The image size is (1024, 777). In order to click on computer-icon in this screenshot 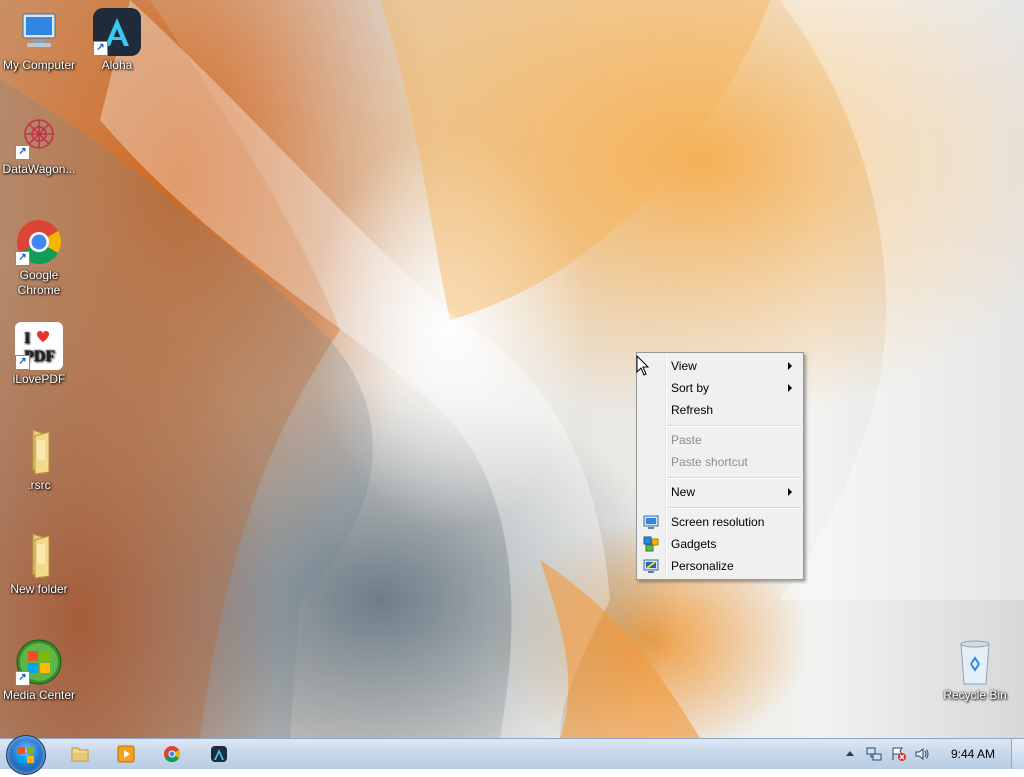, I will do `click(39, 32)`.